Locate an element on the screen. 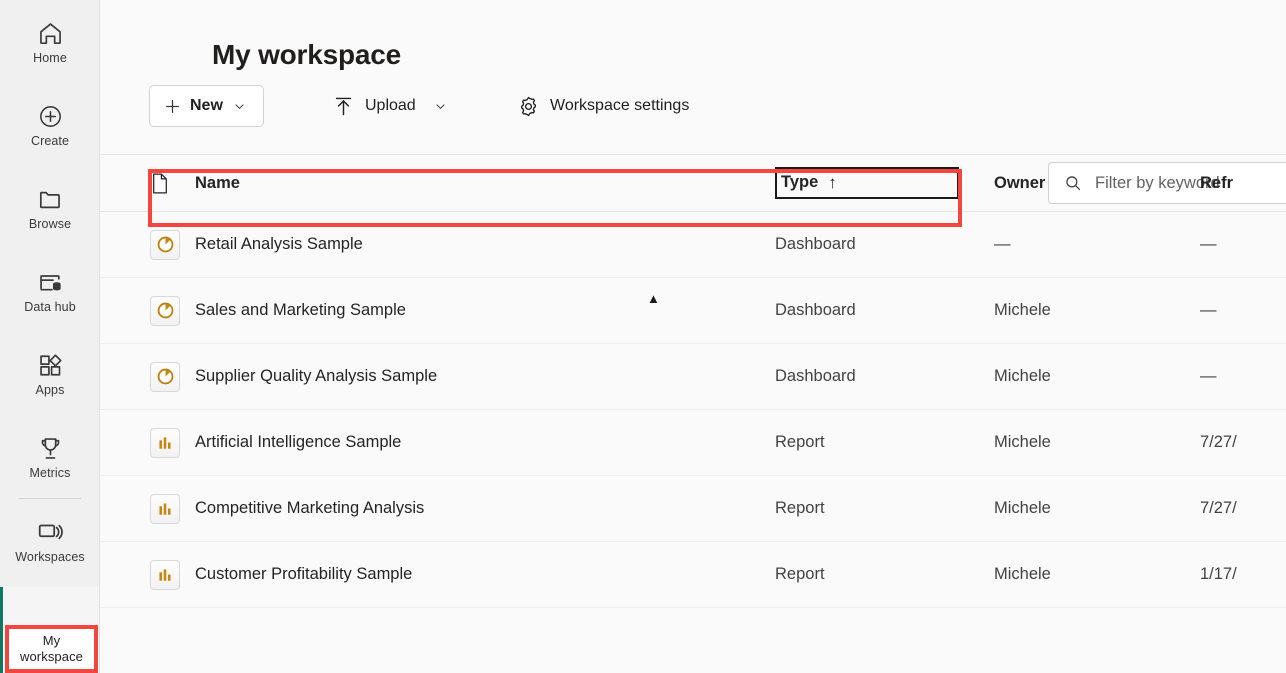  workspace-settings-button: Workspace settings is located at coordinates (602, 106).